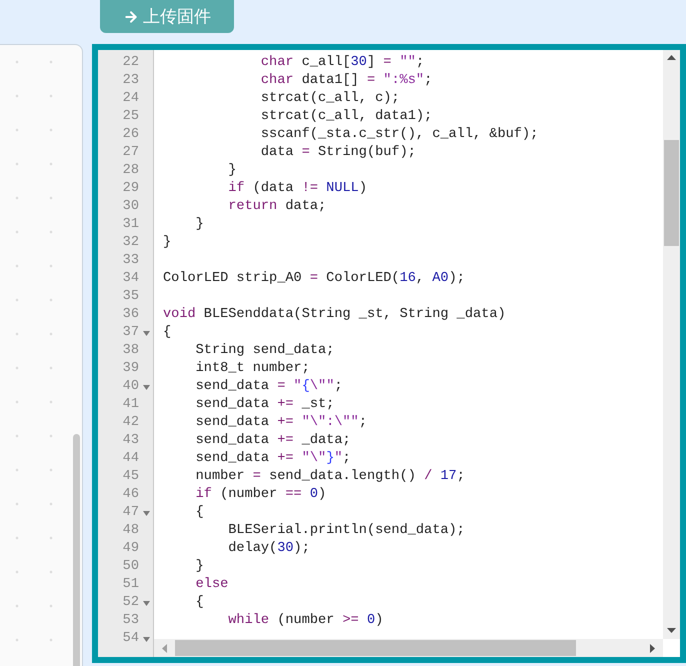  What do you see at coordinates (130, 531) in the screenshot?
I see `line-number: 48` at bounding box center [130, 531].